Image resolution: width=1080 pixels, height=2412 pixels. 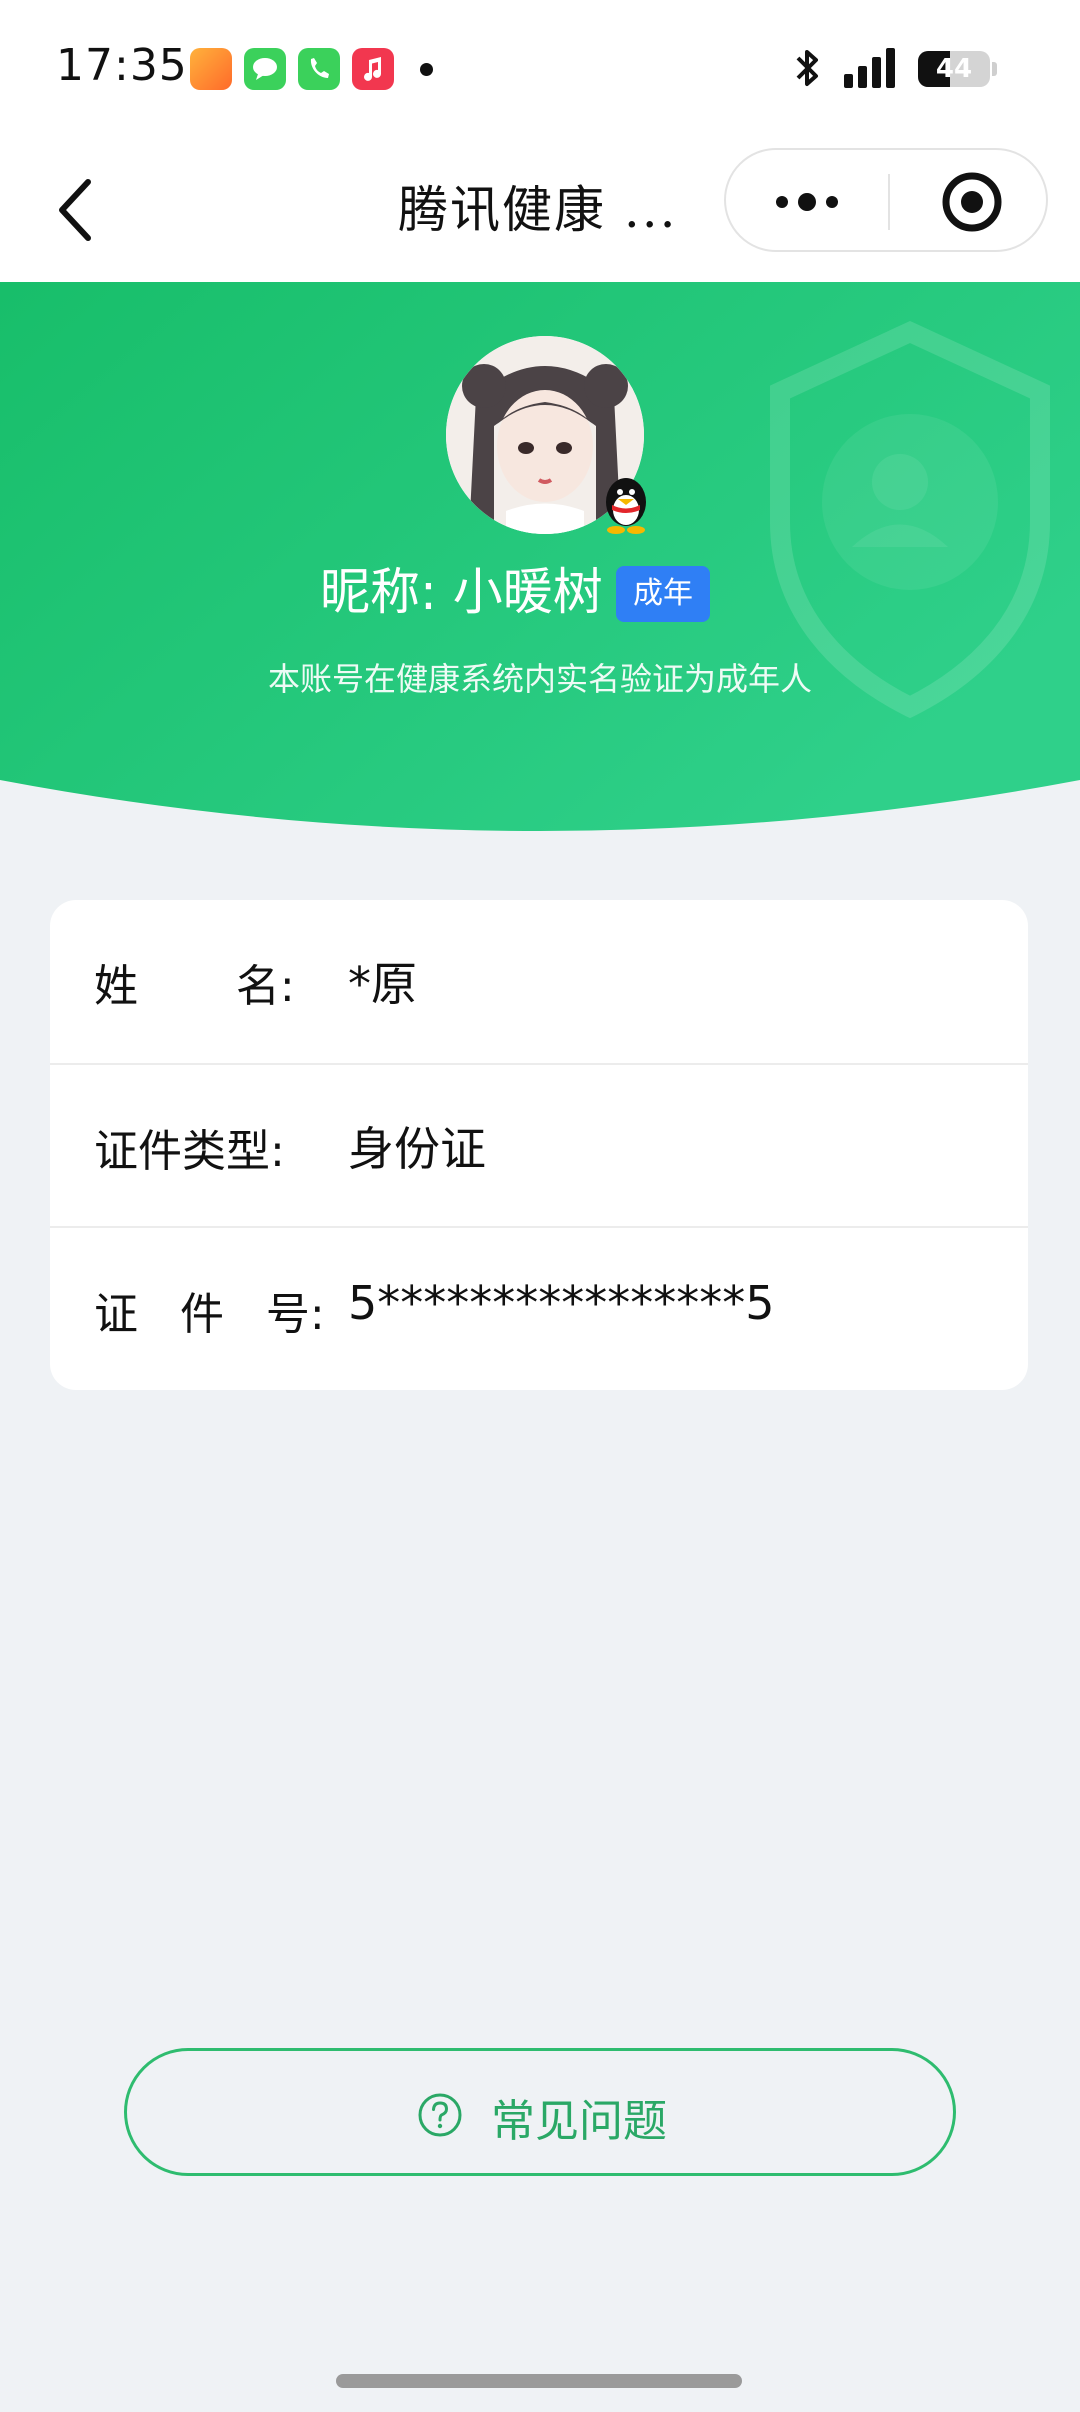 What do you see at coordinates (807, 202) in the screenshot?
I see `more-icon` at bounding box center [807, 202].